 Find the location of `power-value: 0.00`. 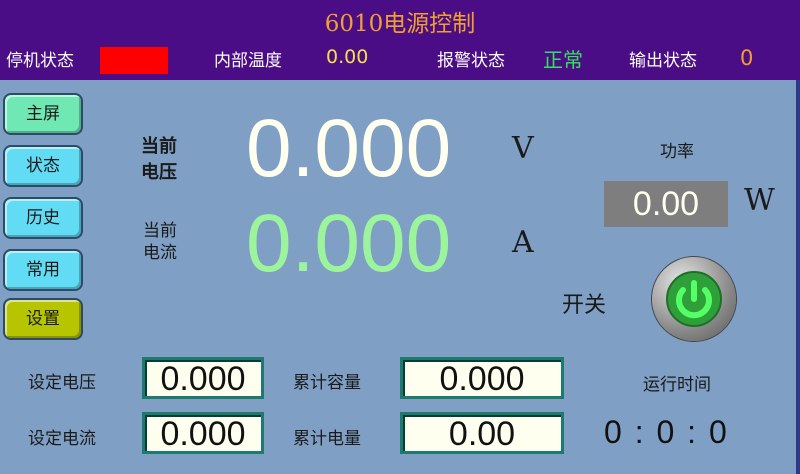

power-value: 0.00 is located at coordinates (666, 204).